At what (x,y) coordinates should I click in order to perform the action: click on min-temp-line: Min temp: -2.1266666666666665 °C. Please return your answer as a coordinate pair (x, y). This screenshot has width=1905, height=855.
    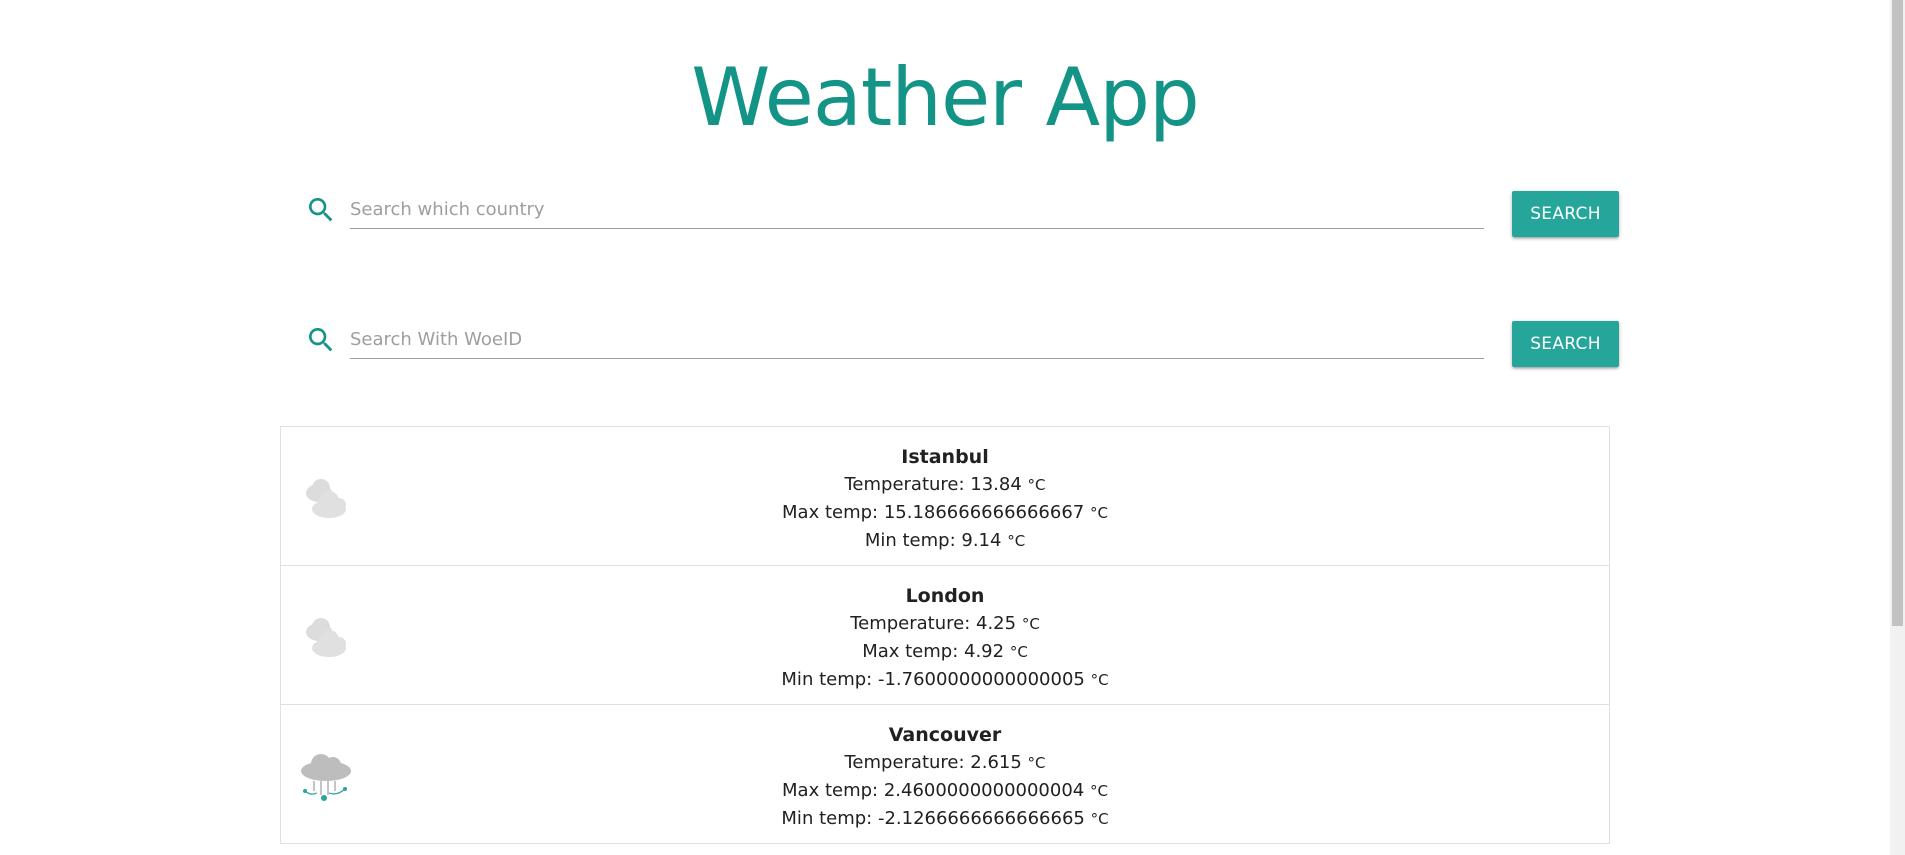
    Looking at the image, I should click on (945, 819).